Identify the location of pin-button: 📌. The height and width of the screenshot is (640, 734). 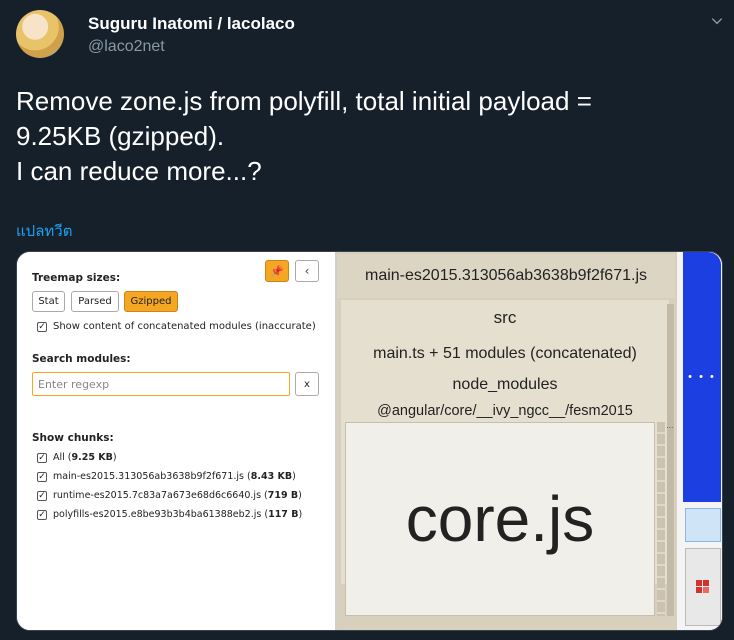
(277, 271).